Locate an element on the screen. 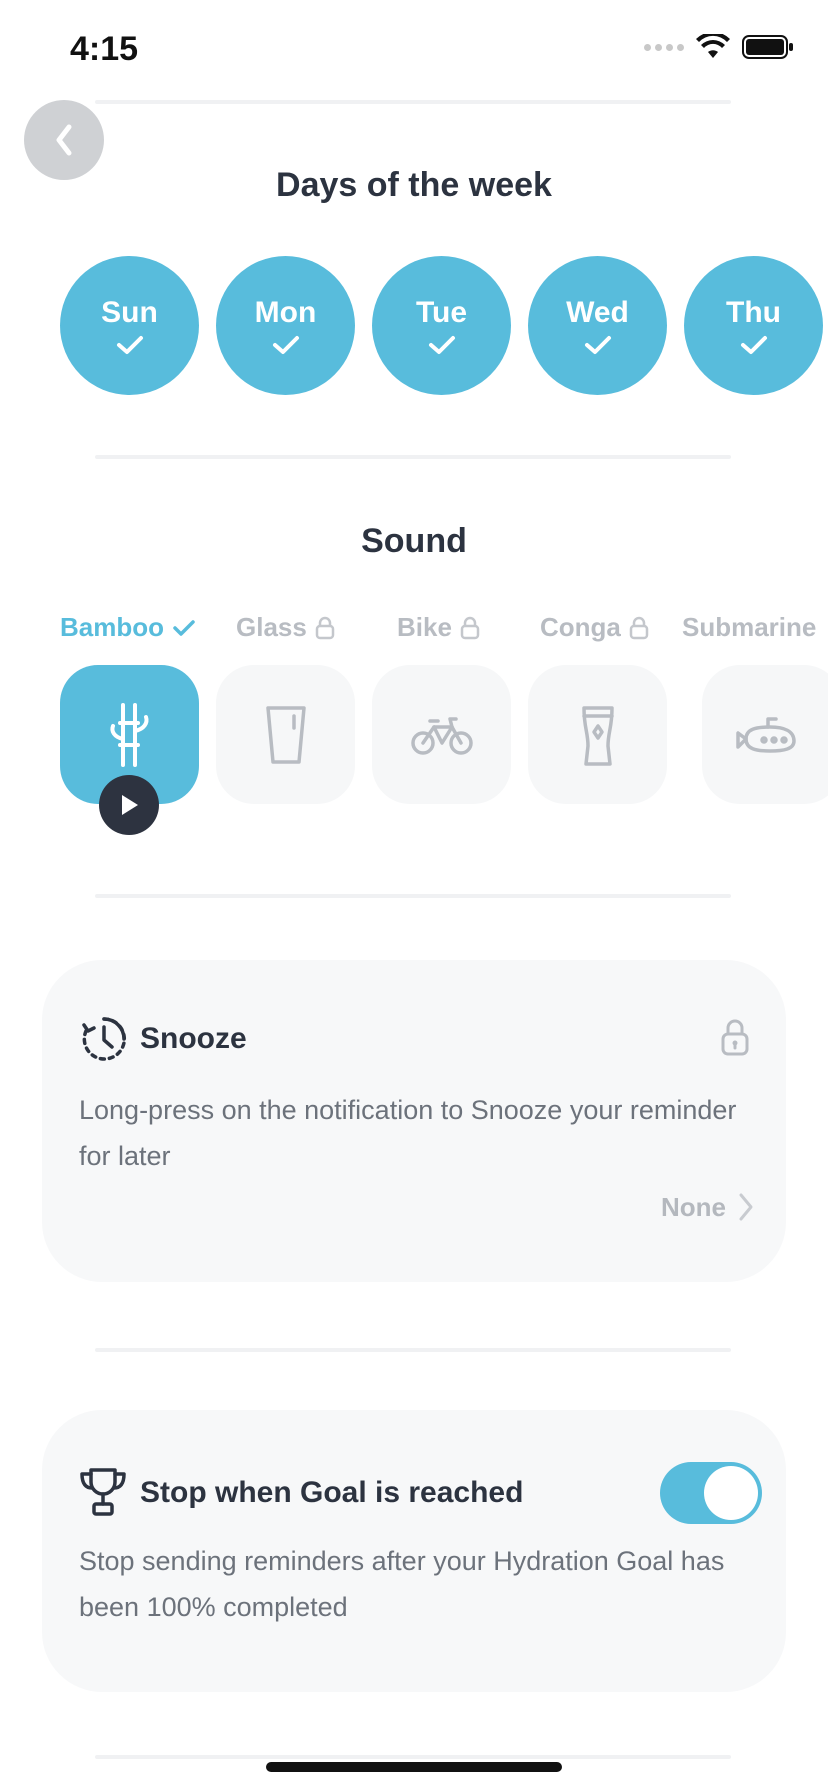 This screenshot has width=828, height=1792. day-wed: Wed is located at coordinates (597, 325).